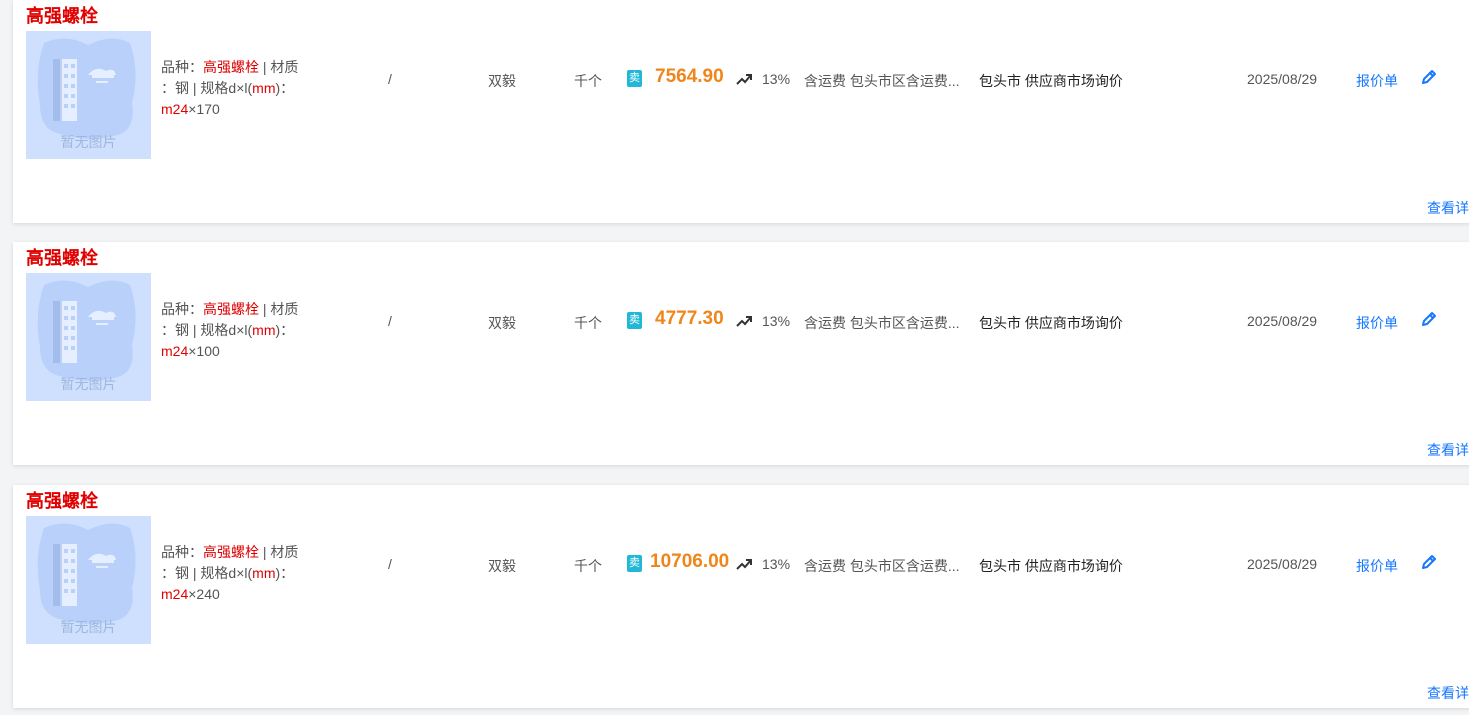 The image size is (1469, 715). What do you see at coordinates (689, 76) in the screenshot?
I see `price-value: 7564.90` at bounding box center [689, 76].